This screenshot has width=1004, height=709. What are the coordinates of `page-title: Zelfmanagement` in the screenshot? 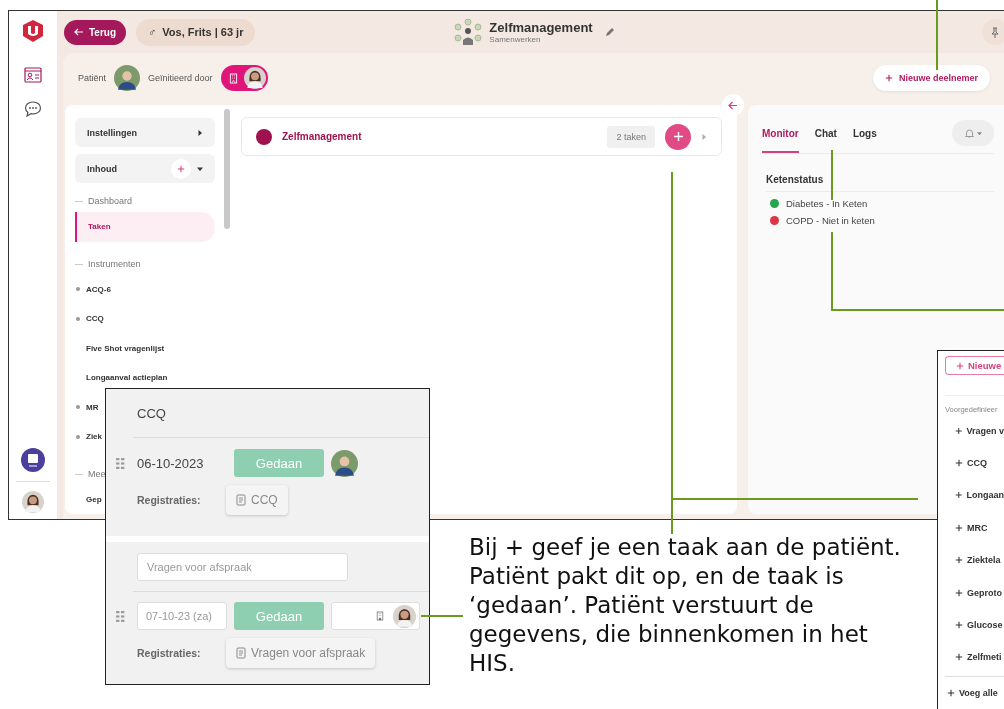 It's located at (541, 27).